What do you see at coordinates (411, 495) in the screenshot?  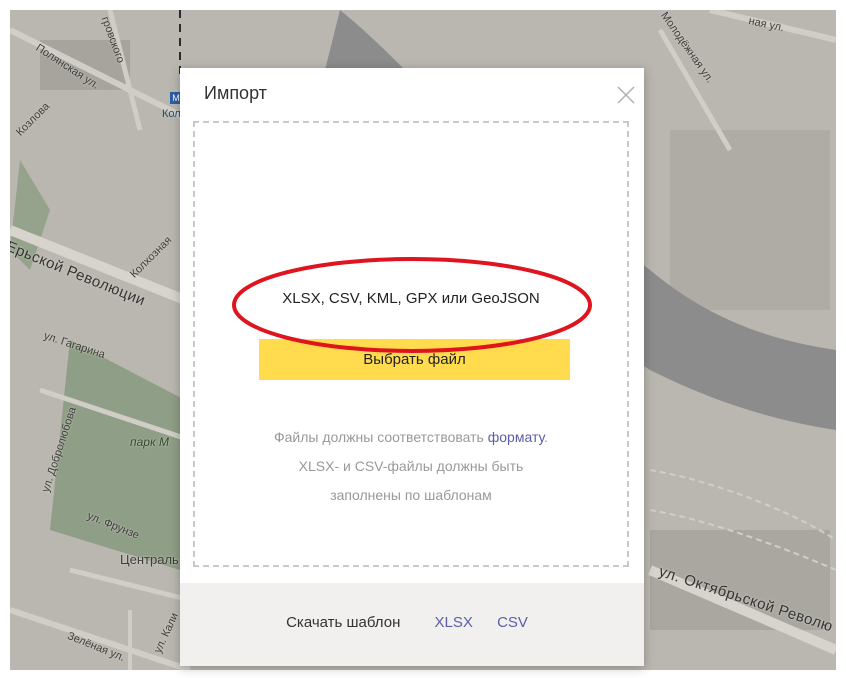 I see `hint-line-3: заполнены по шаблонам` at bounding box center [411, 495].